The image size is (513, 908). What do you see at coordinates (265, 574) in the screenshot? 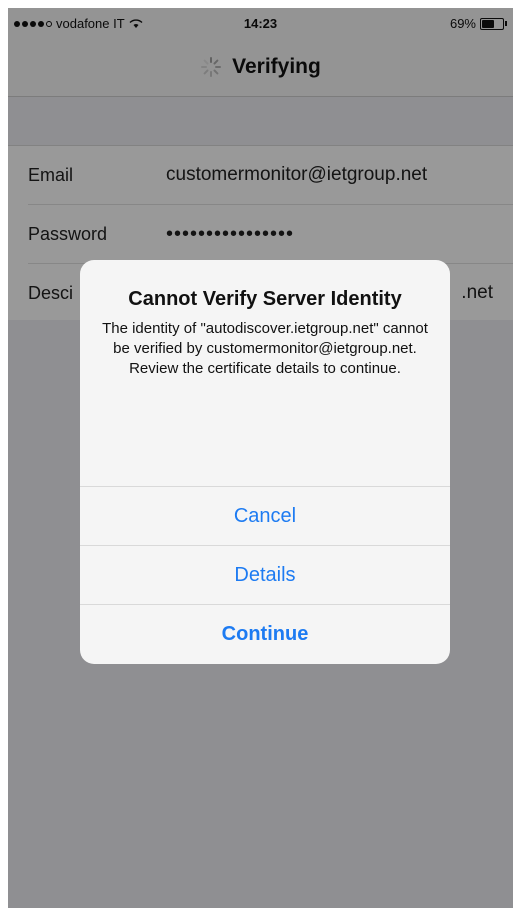
I see `details-button: Details` at bounding box center [265, 574].